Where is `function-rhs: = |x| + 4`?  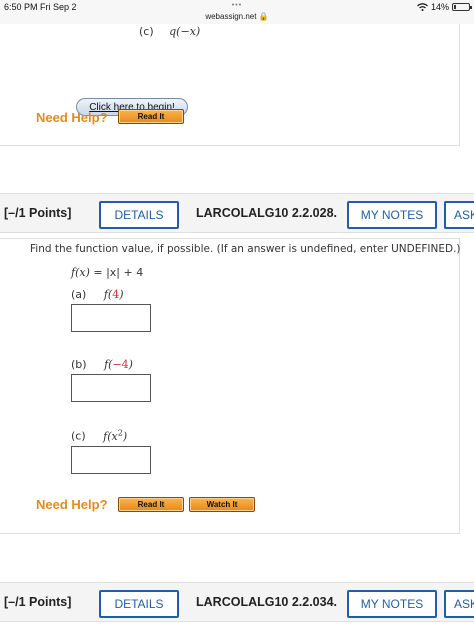 function-rhs: = |x| + 4 is located at coordinates (116, 272).